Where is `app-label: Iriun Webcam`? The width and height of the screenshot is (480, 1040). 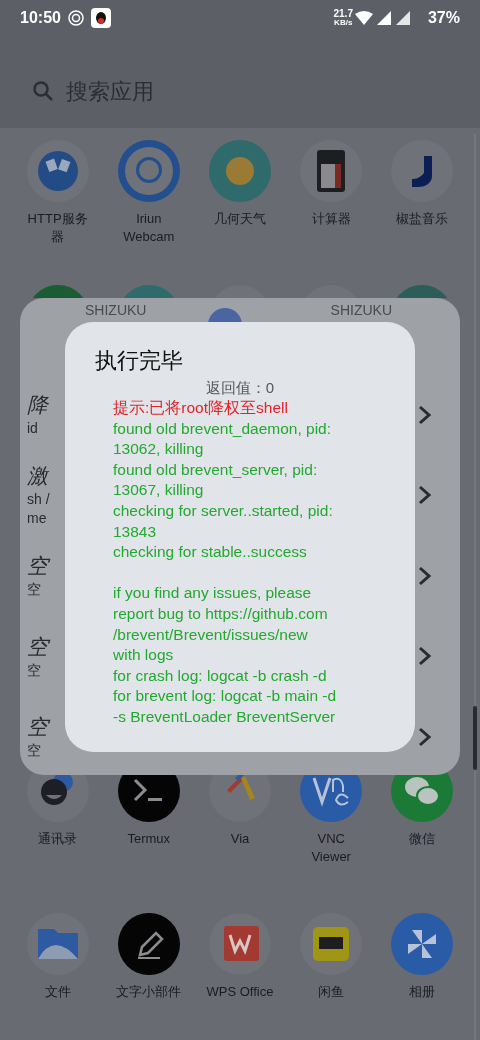 app-label: Iriun Webcam is located at coordinates (149, 228).